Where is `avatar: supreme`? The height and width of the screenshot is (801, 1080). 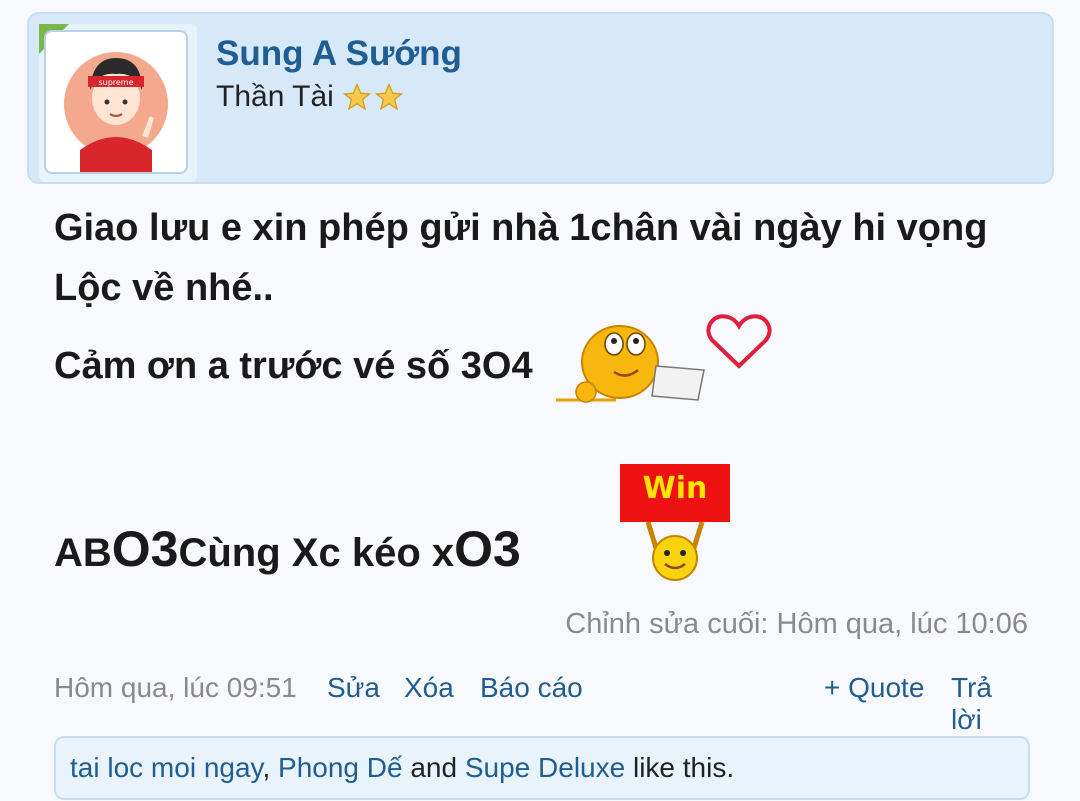 avatar: supreme is located at coordinates (116, 102).